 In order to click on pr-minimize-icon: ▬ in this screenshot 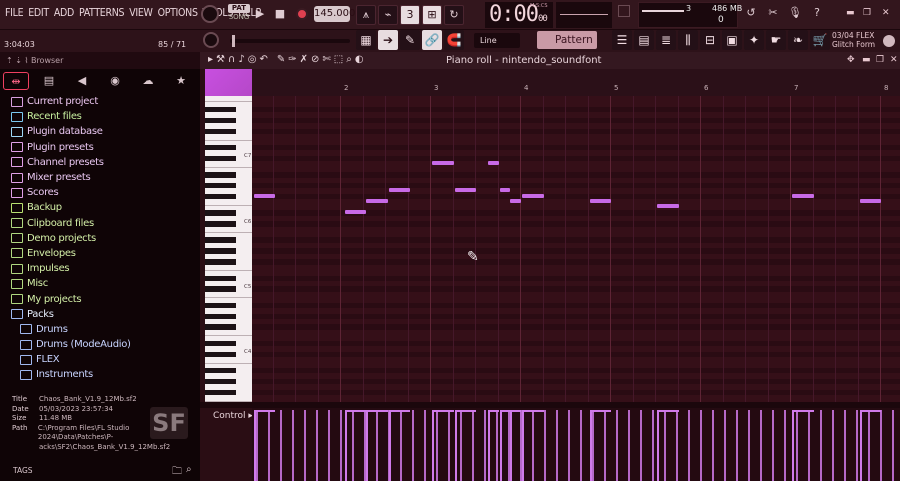, I will do `click(866, 60)`.